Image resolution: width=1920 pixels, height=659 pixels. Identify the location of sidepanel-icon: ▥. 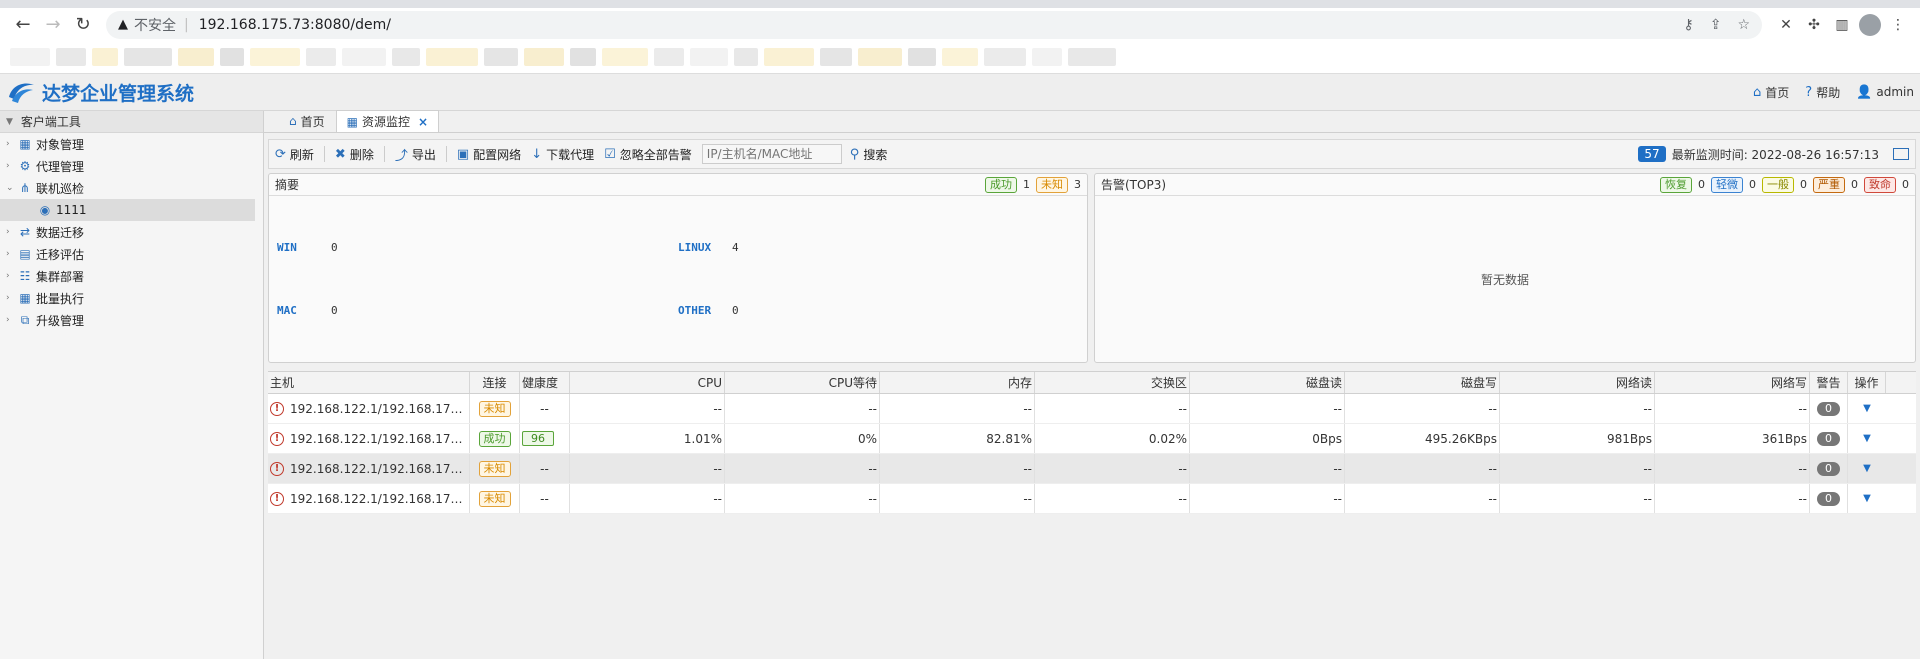
(1842, 25).